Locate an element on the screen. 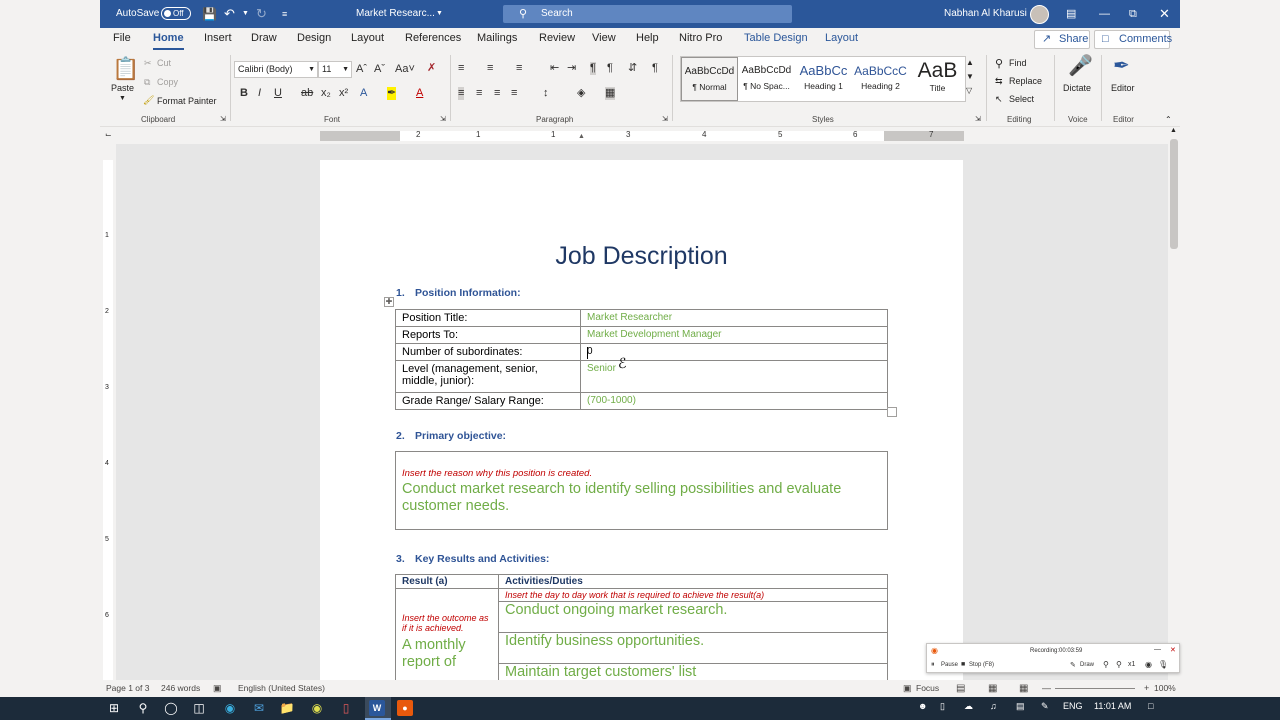 The width and height of the screenshot is (1280, 720). justify-icon: ≡ is located at coordinates (514, 93).